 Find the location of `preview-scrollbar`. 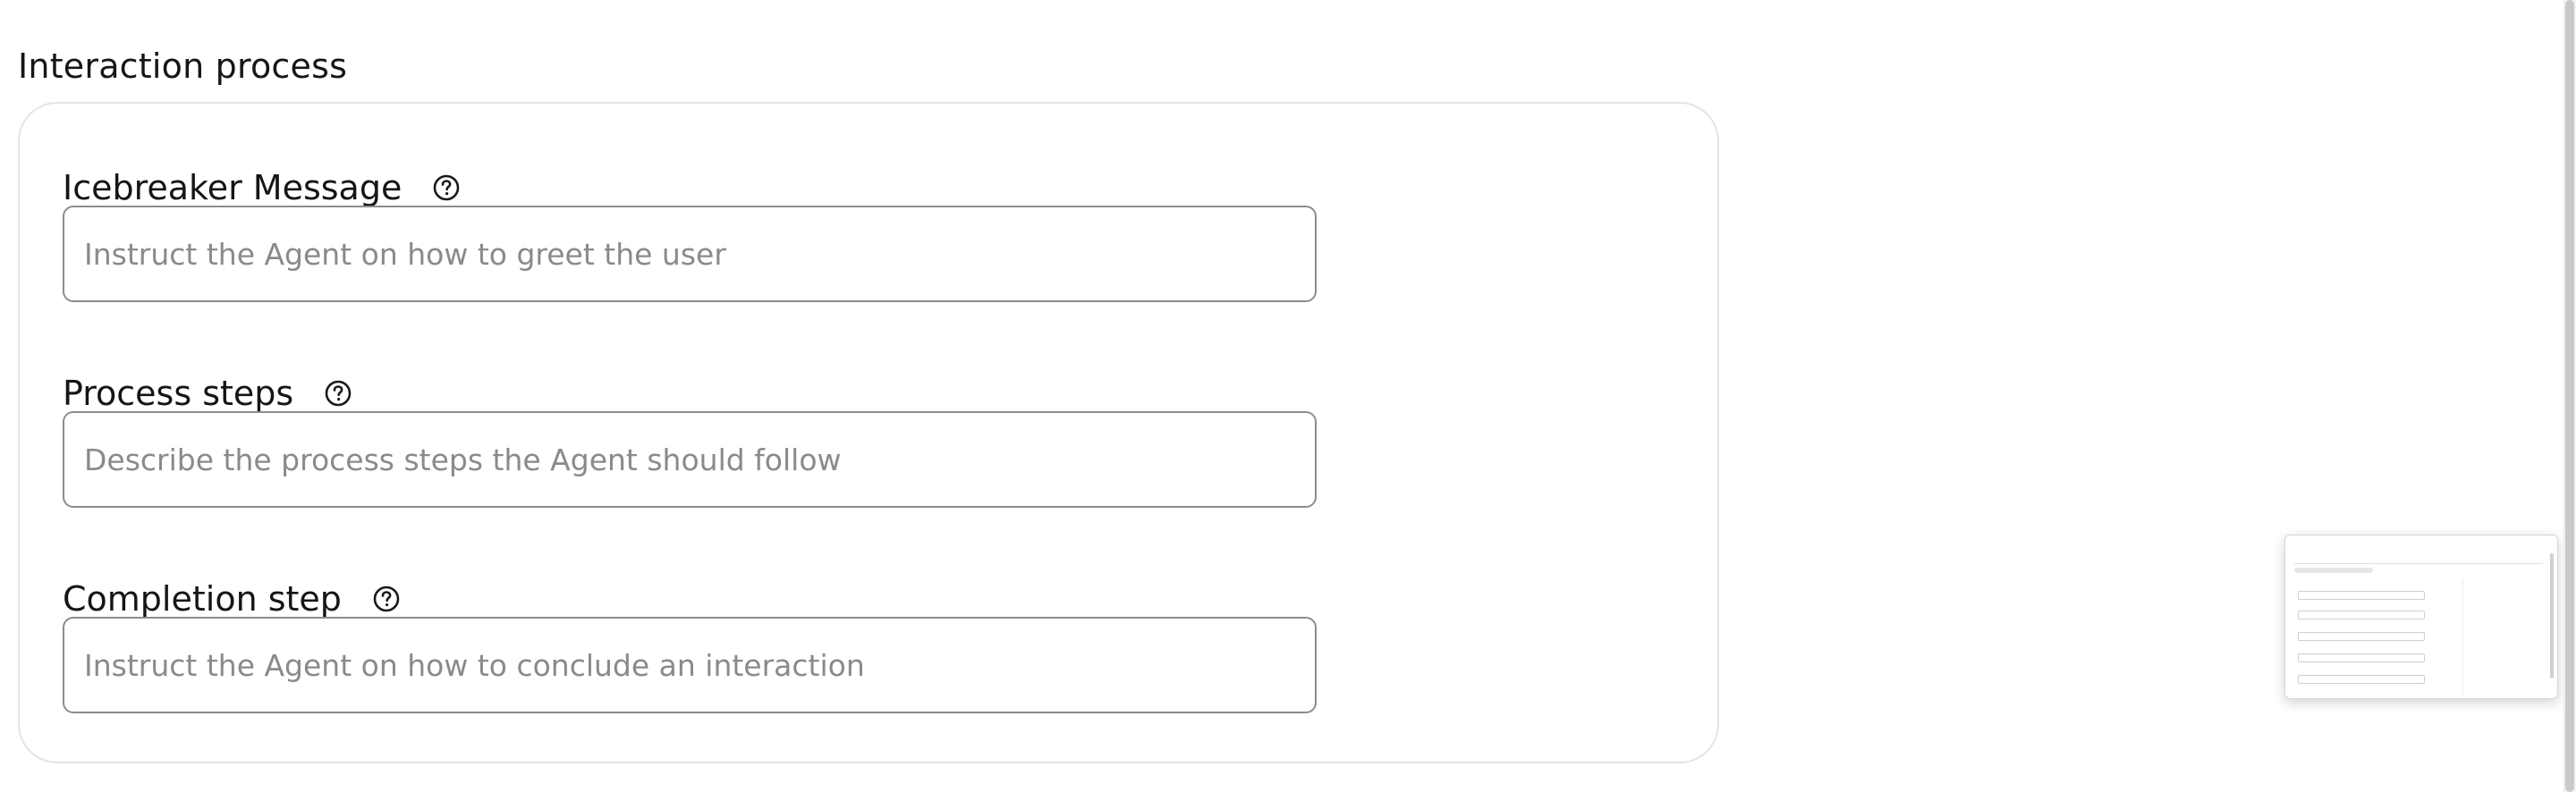

preview-scrollbar is located at coordinates (2552, 615).